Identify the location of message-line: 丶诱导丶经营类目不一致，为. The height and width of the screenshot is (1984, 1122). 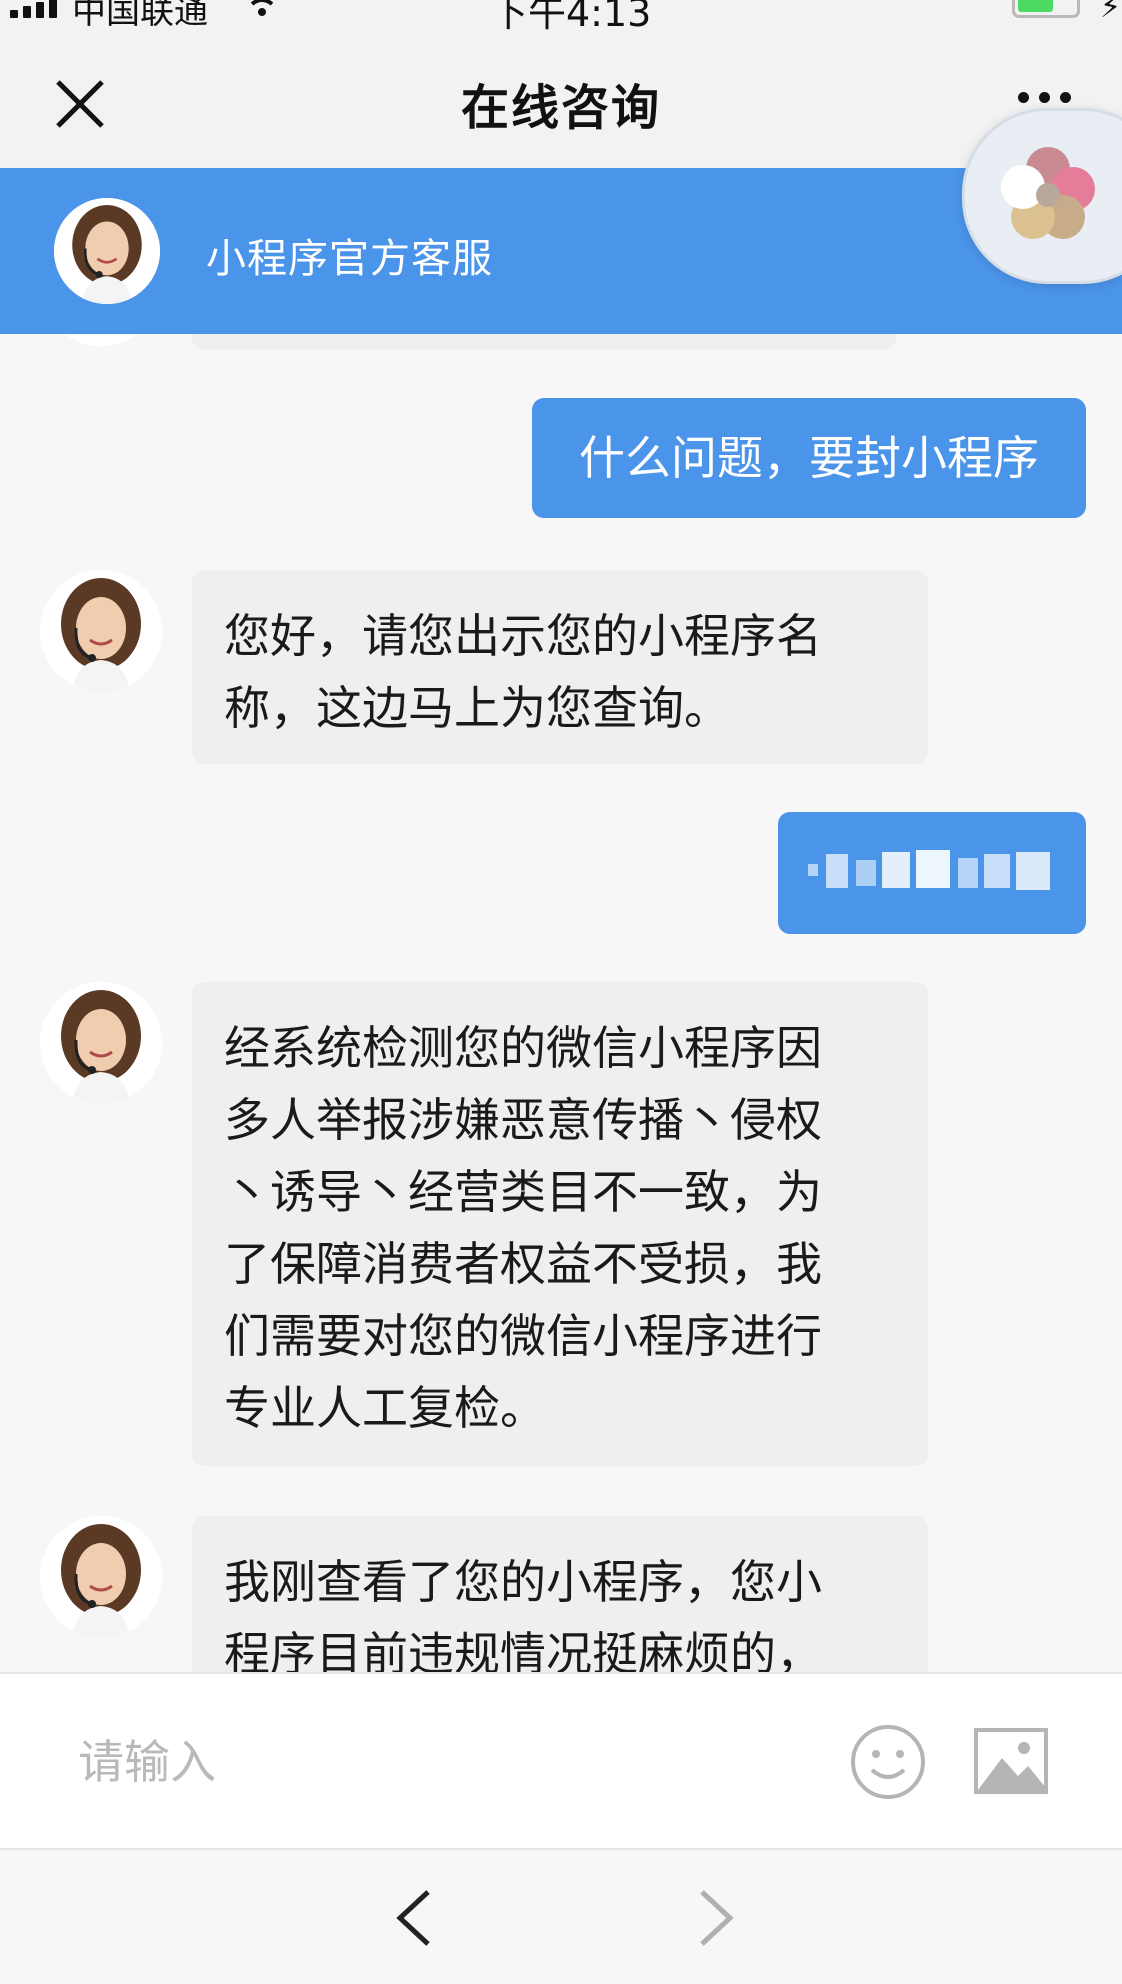
(523, 1192).